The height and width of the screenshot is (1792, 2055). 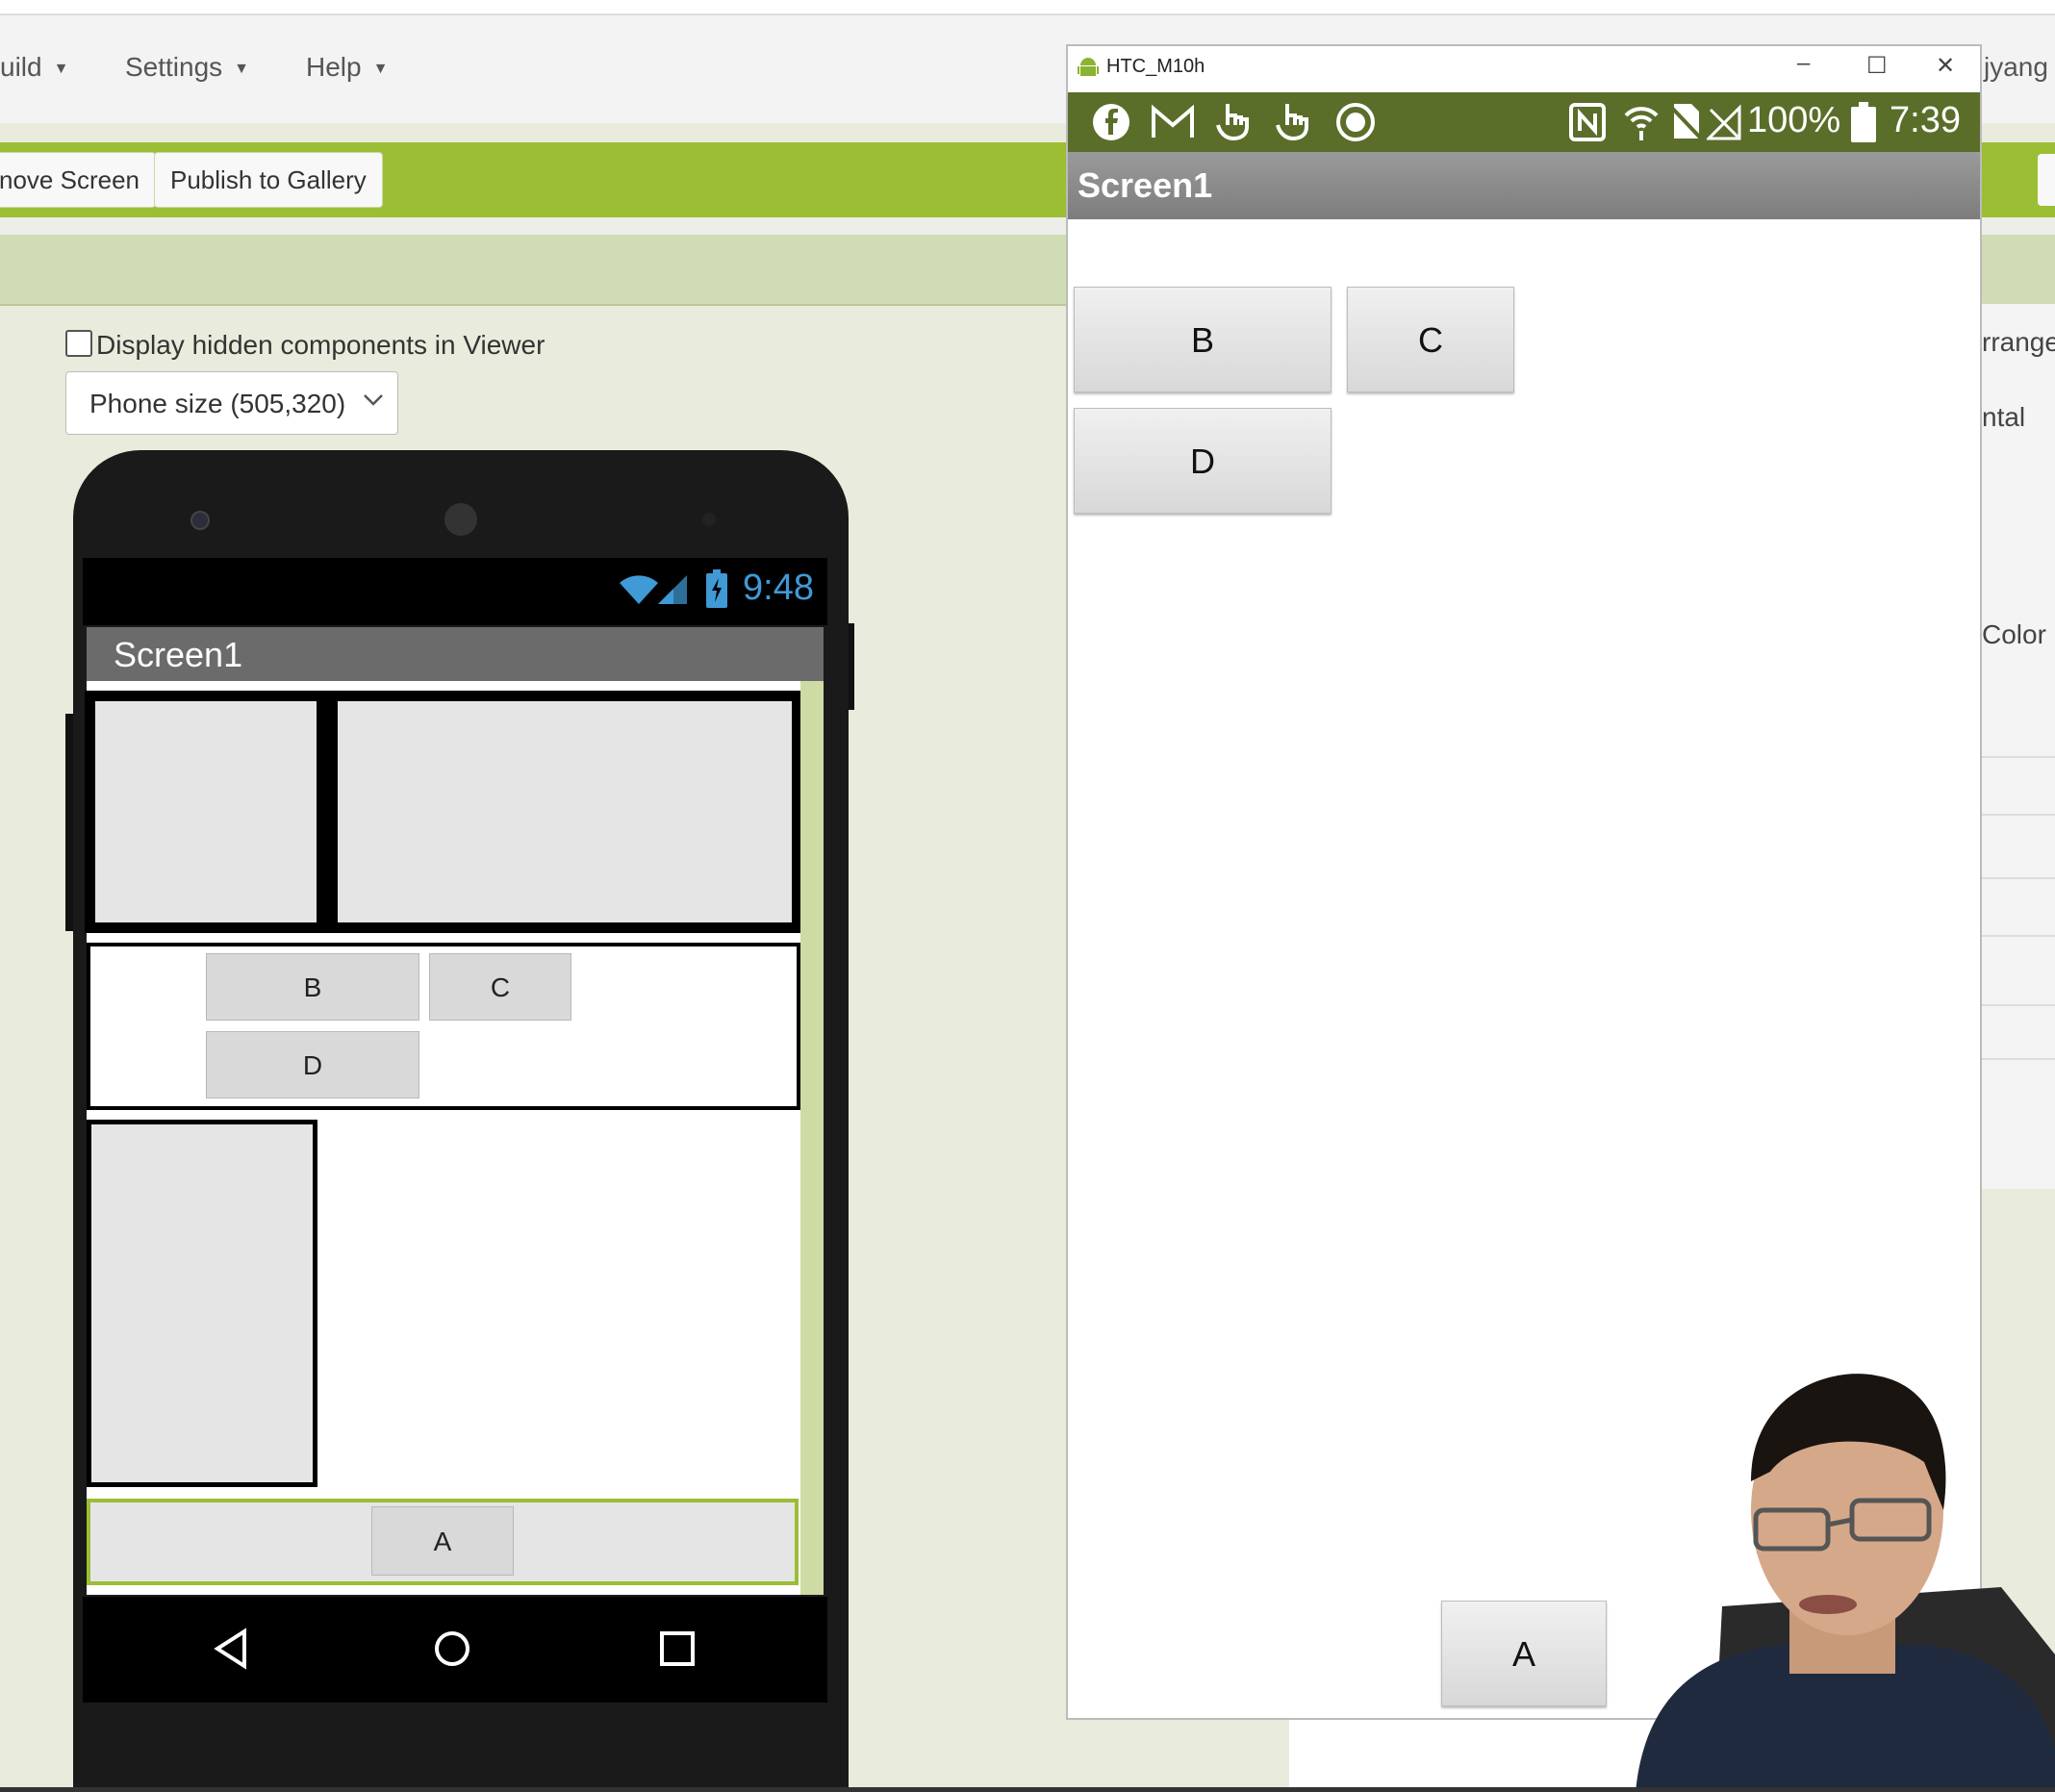 What do you see at coordinates (187, 68) in the screenshot?
I see `menu-settings: Settings ▼` at bounding box center [187, 68].